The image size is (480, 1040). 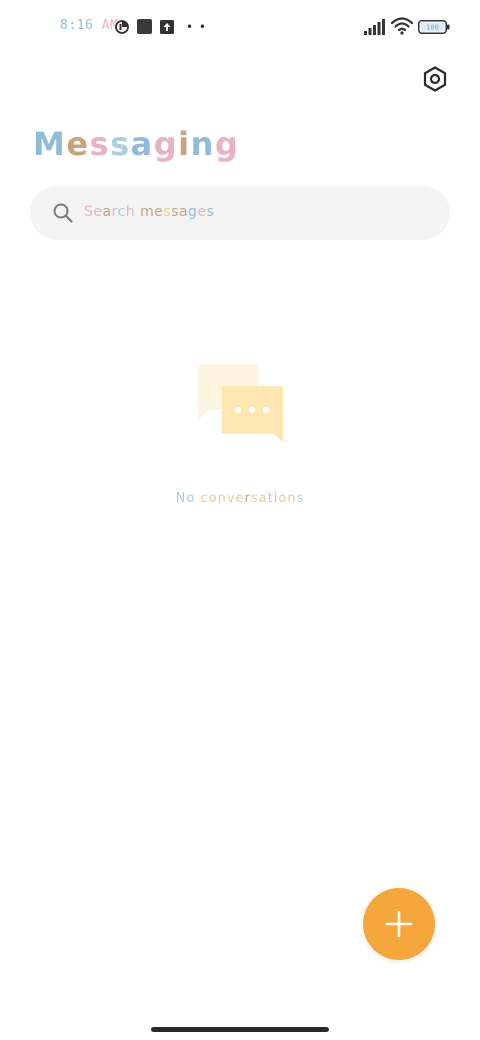 I want to click on title-letter: n, so click(x=202, y=144).